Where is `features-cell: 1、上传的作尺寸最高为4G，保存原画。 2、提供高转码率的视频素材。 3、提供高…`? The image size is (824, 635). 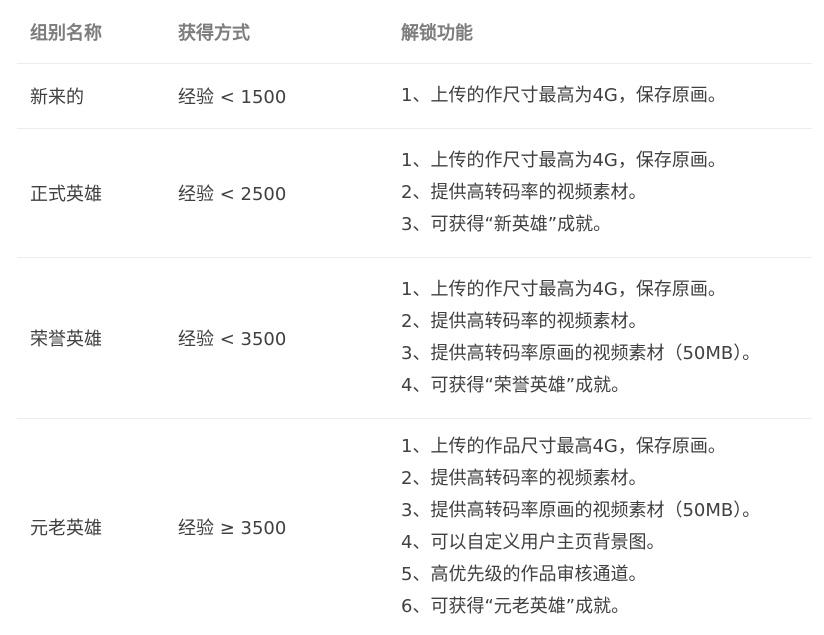 features-cell: 1、上传的作尺寸最高为4G，保存原画。 2、提供高转码率的视频素材。 3、提供高… is located at coordinates (600, 338).